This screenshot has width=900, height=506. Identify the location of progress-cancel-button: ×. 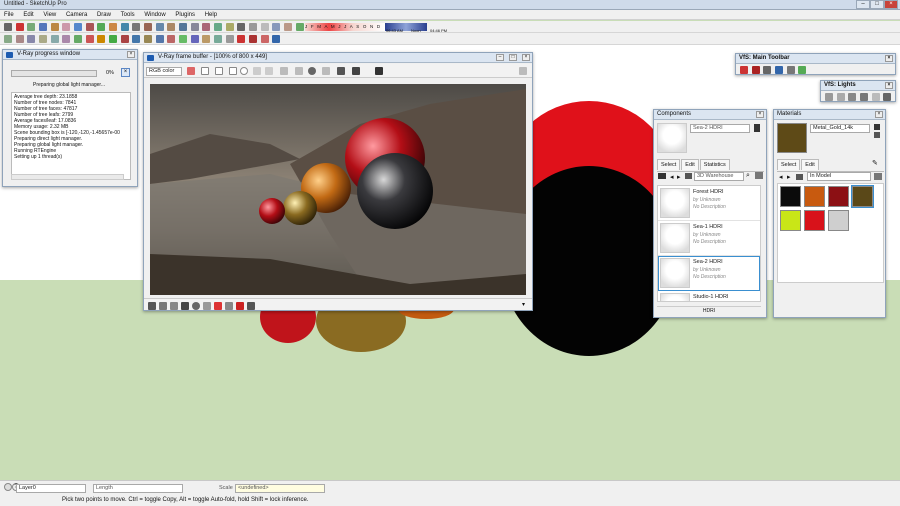
(125, 72).